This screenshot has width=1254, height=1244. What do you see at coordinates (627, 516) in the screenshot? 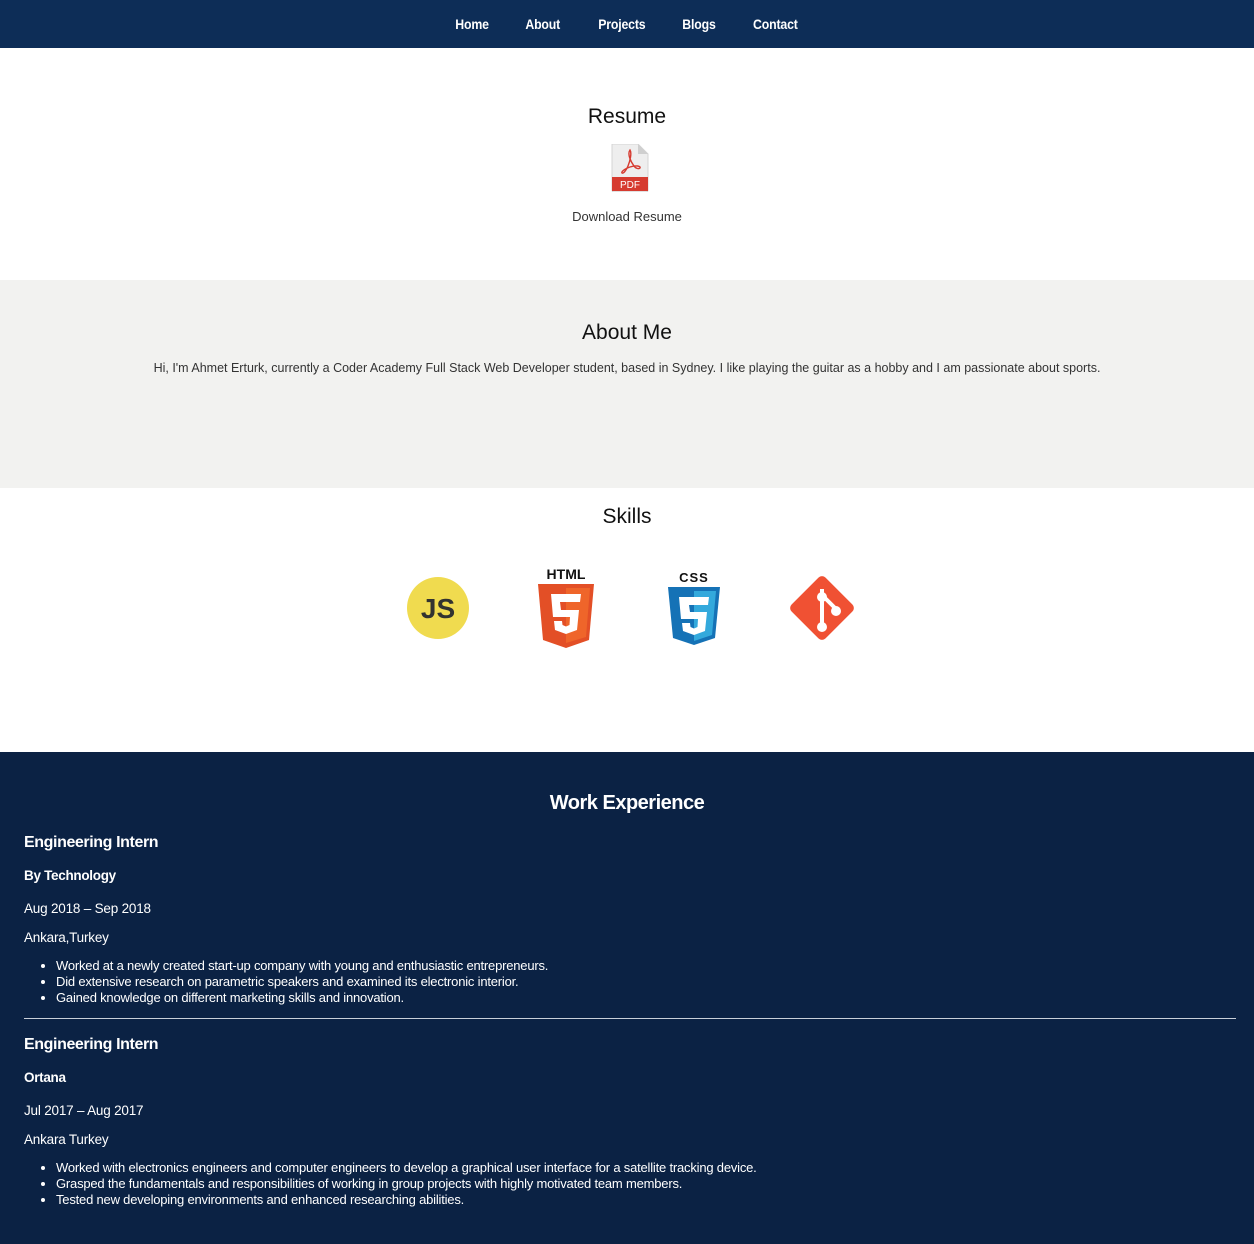
I see `skills-heading: Skills` at bounding box center [627, 516].